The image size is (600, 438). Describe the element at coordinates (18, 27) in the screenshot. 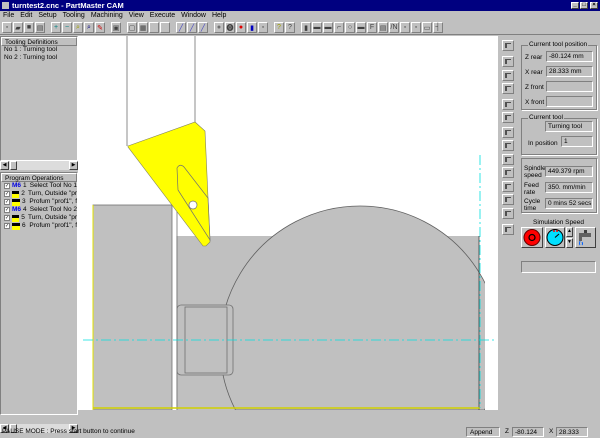

I see `open-folder-button: ▰` at that location.